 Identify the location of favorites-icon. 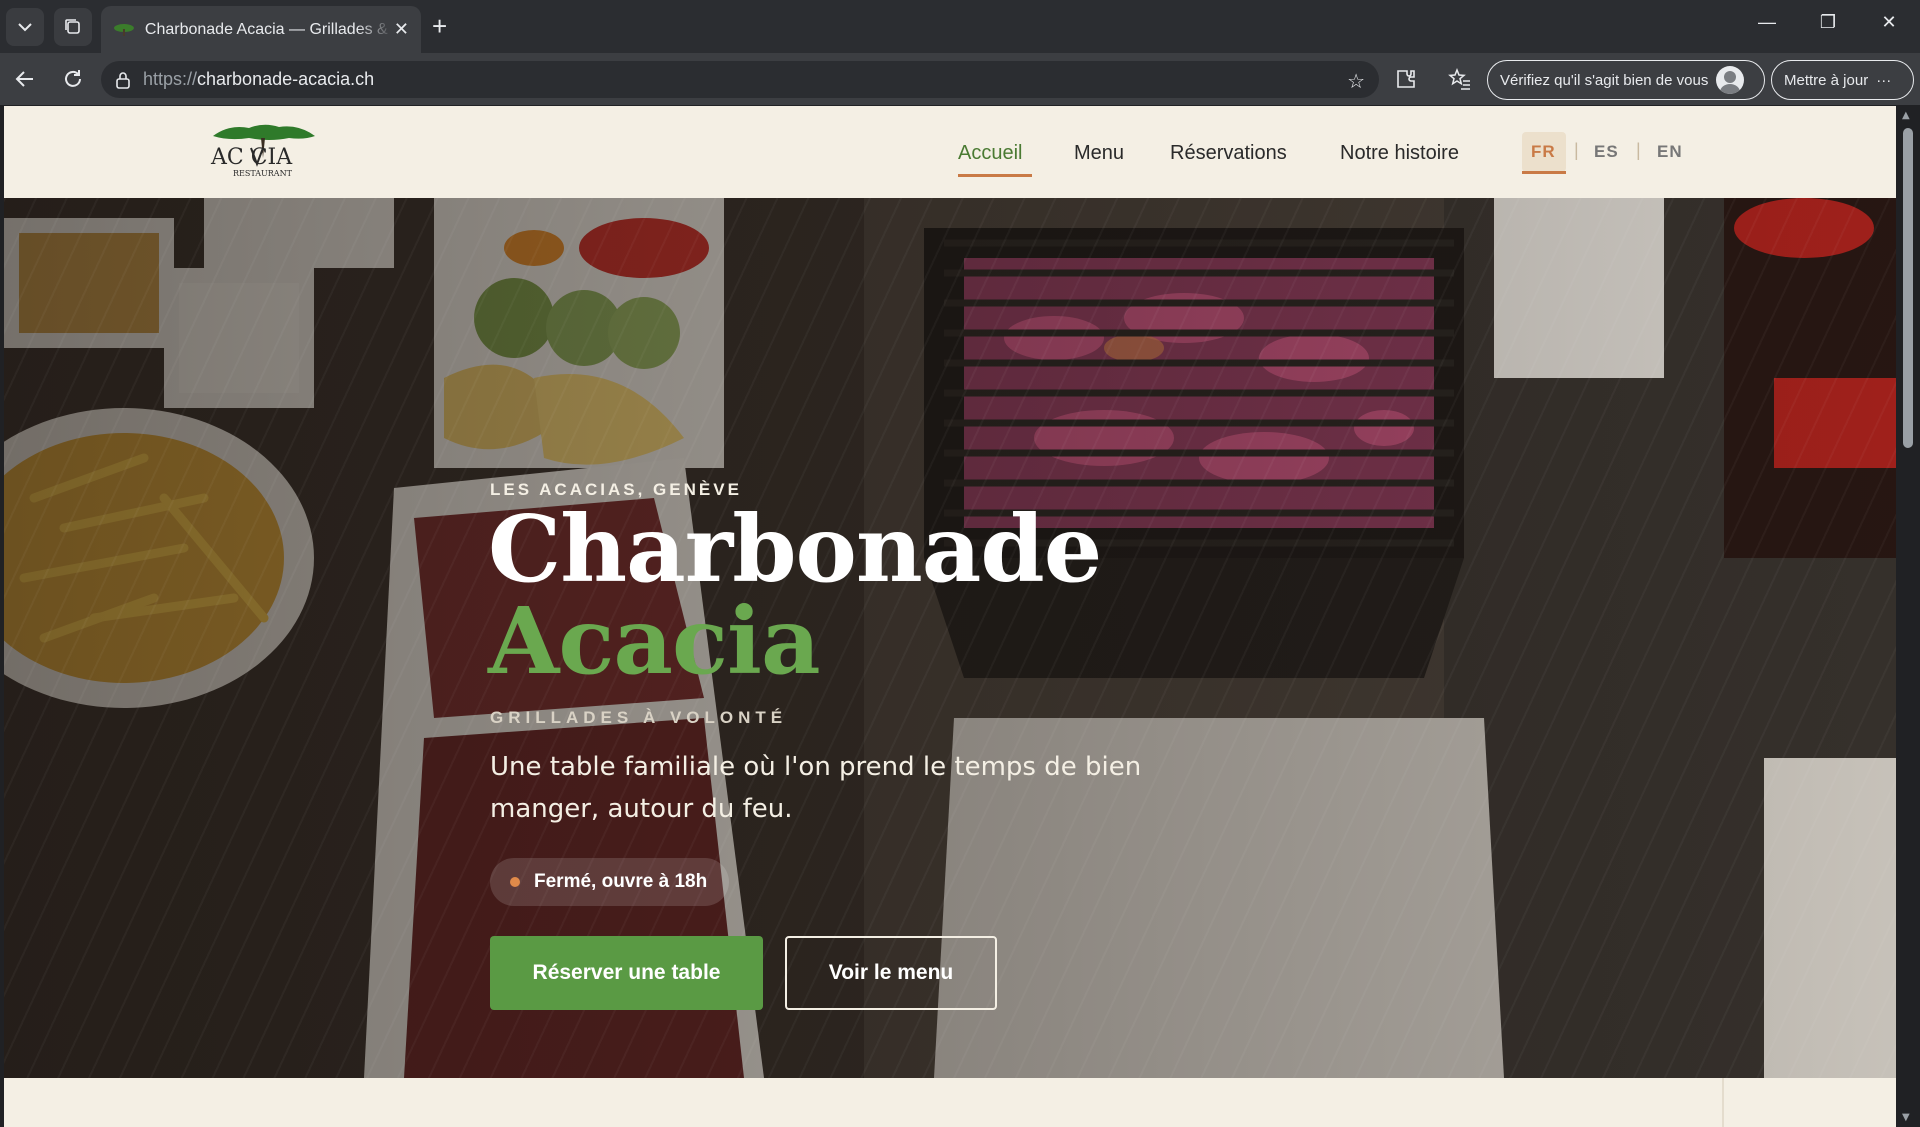
(1460, 79).